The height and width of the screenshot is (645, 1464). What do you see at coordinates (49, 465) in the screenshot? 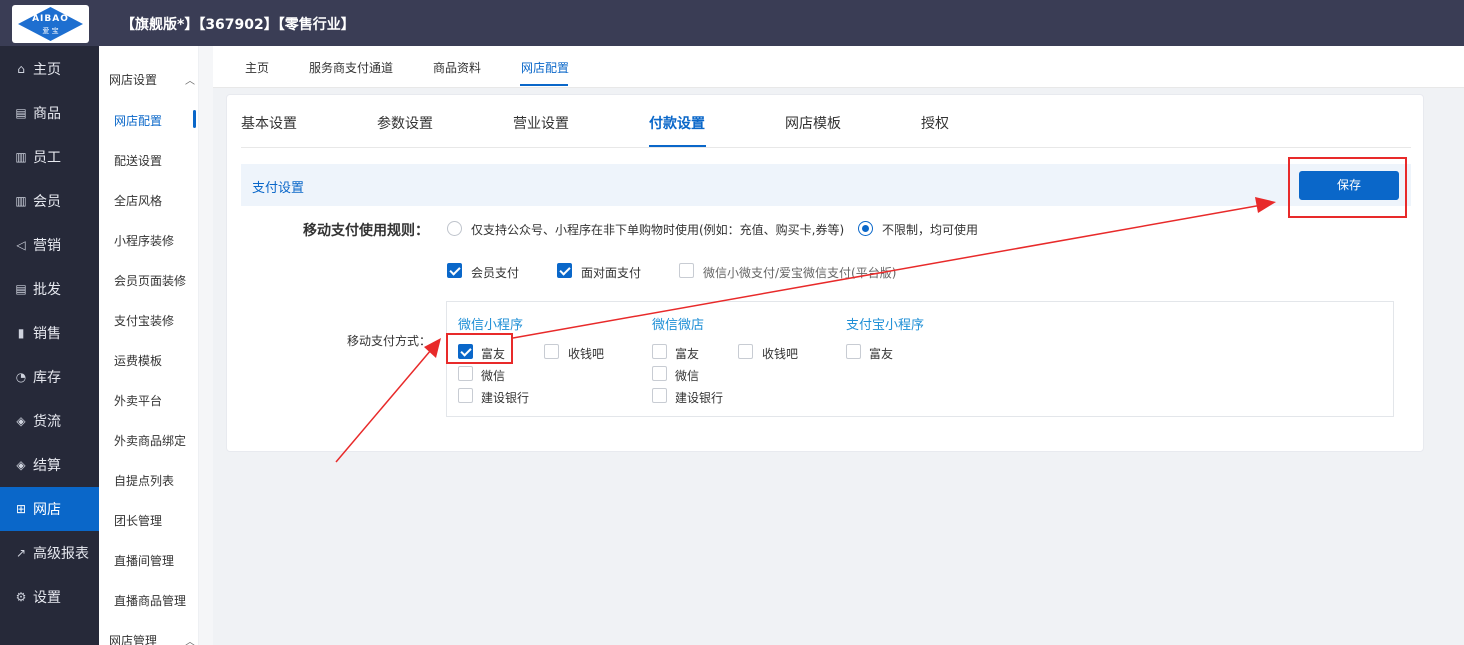
I see `nav-item-settlement: ◈ 结算` at bounding box center [49, 465].